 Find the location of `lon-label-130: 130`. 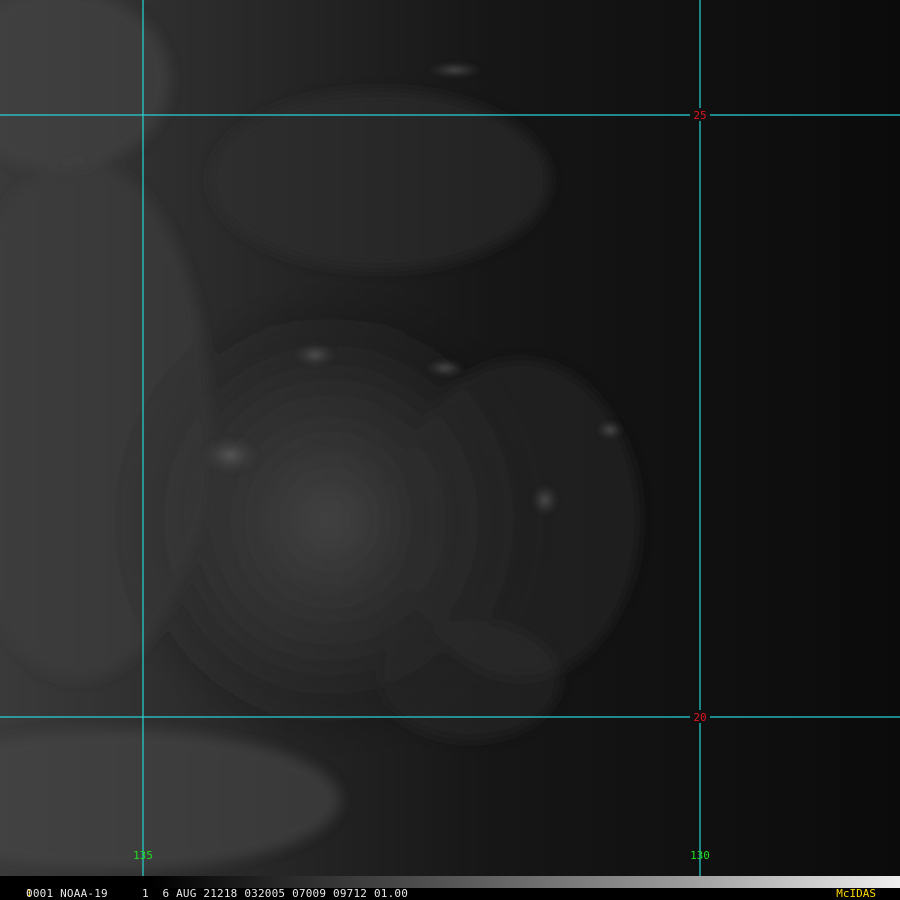

lon-label-130: 130 is located at coordinates (700, 855).